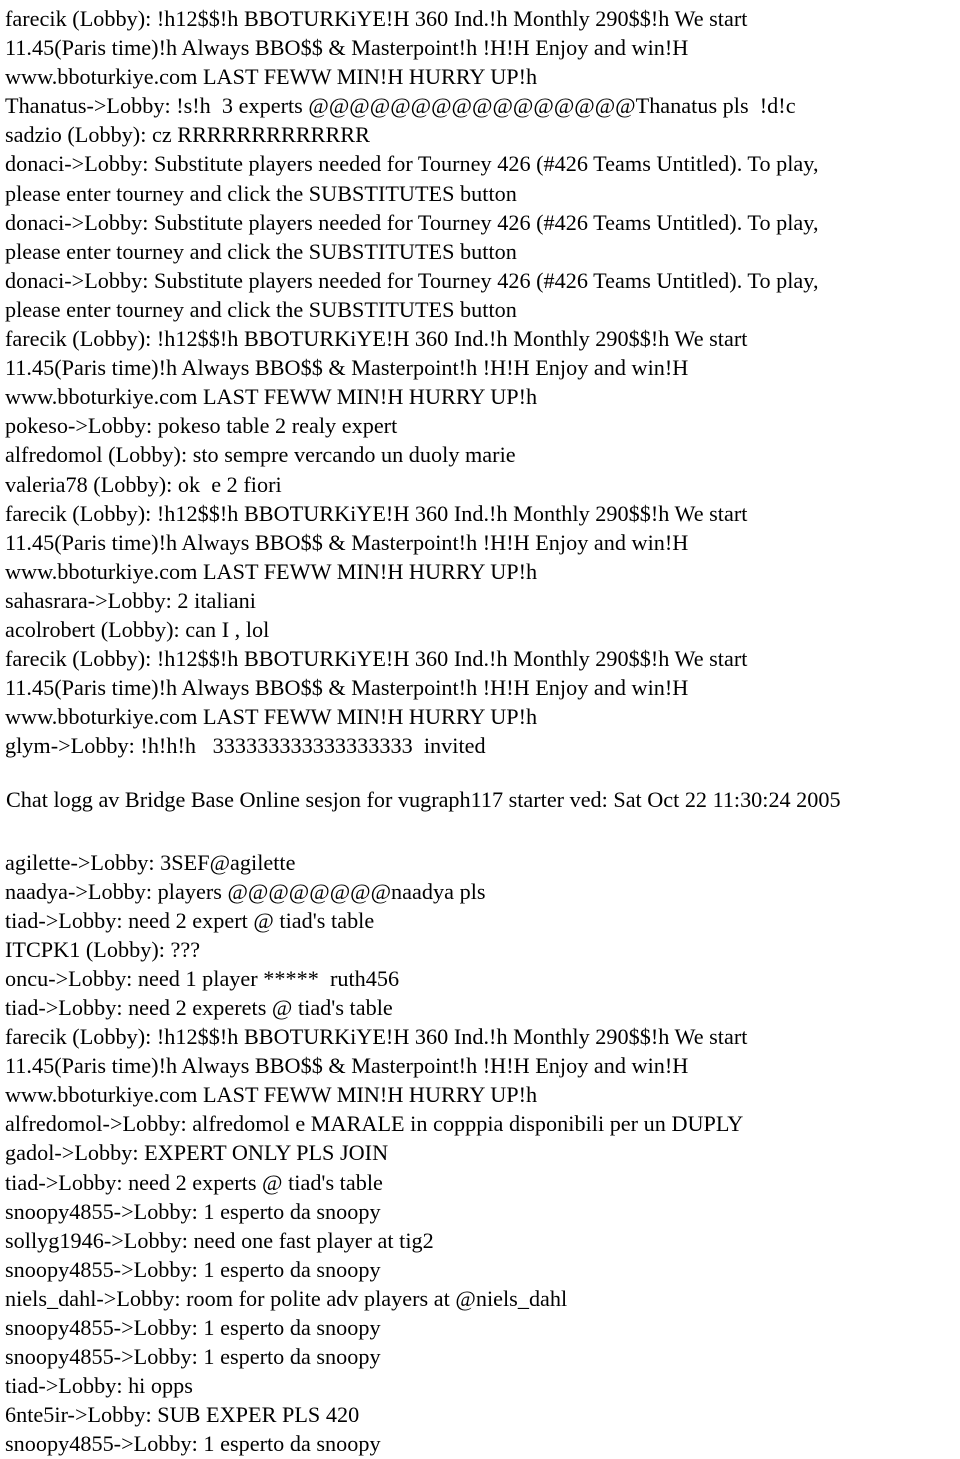 Image resolution: width=960 pixels, height=1459 pixels. I want to click on chat-log-line: gadol->Lobby: EXPERT ONLY PLS JOIN, so click(197, 1153).